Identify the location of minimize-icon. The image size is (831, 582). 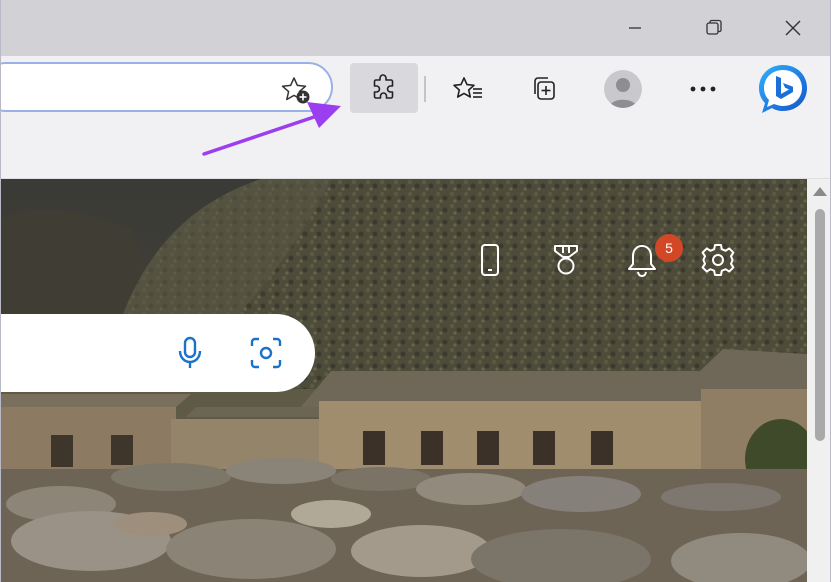
(635, 28).